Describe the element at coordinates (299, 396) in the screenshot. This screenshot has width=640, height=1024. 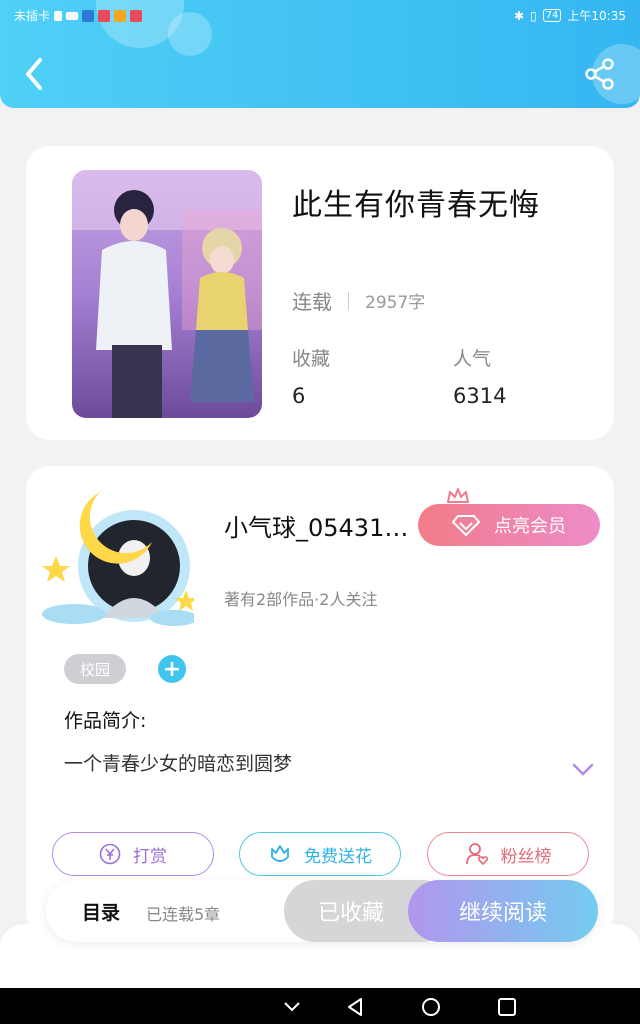
I see `favorites-value: 6` at that location.